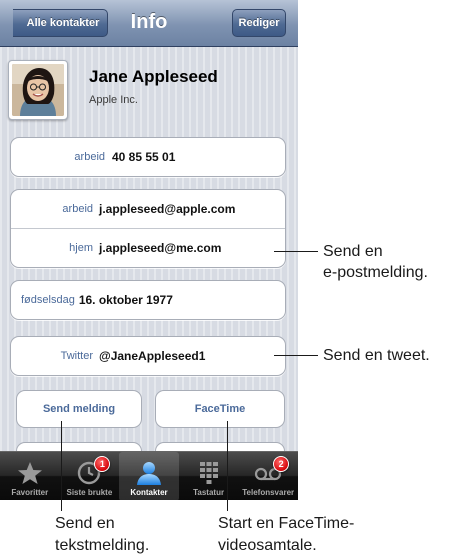 The width and height of the screenshot is (458, 558). I want to click on contact-header: Jane Appleseed Apple Inc., so click(149, 86).